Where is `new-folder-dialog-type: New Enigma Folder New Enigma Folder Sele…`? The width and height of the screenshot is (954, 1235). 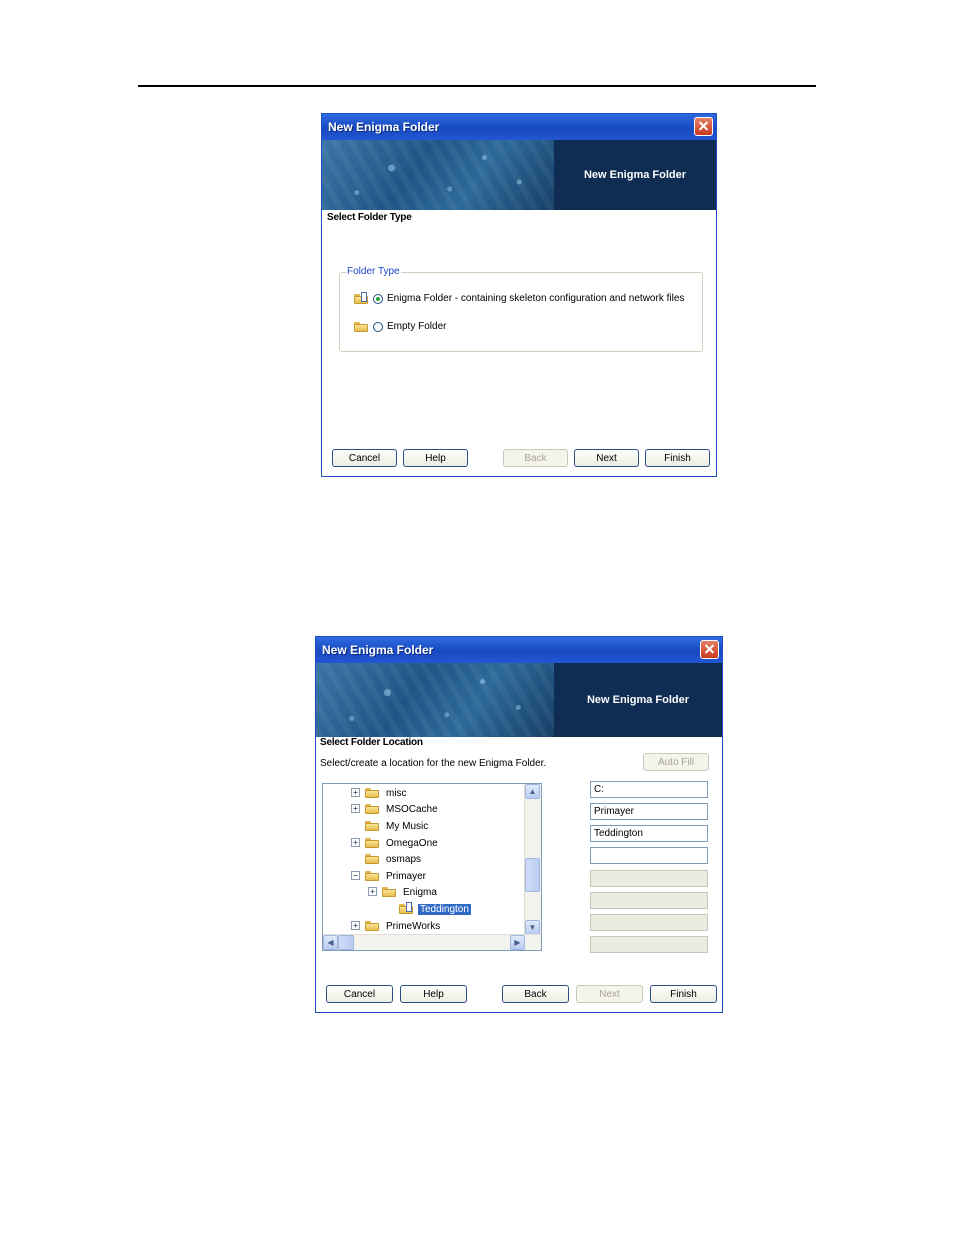
new-folder-dialog-type: New Enigma Folder New Enigma Folder Sele… is located at coordinates (519, 295).